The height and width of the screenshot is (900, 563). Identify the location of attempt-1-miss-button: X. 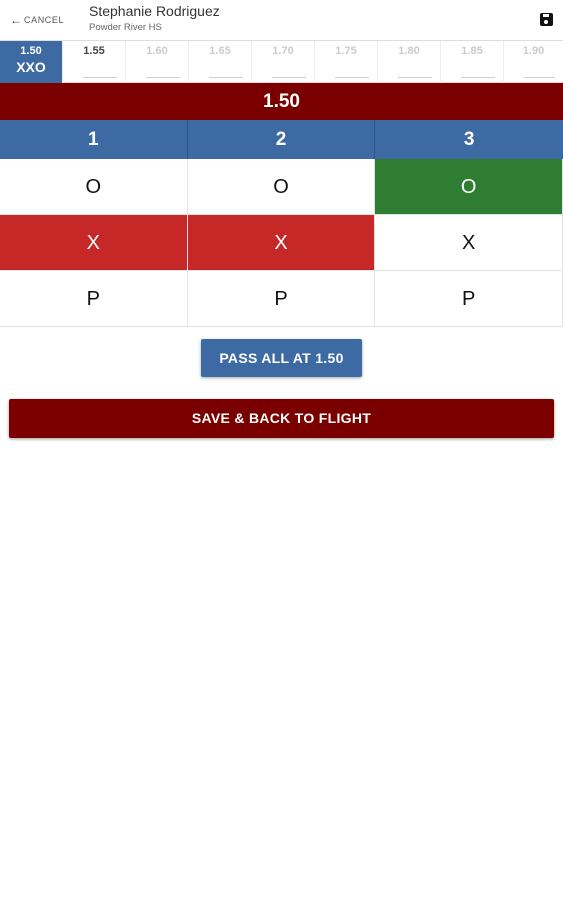
(94, 243).